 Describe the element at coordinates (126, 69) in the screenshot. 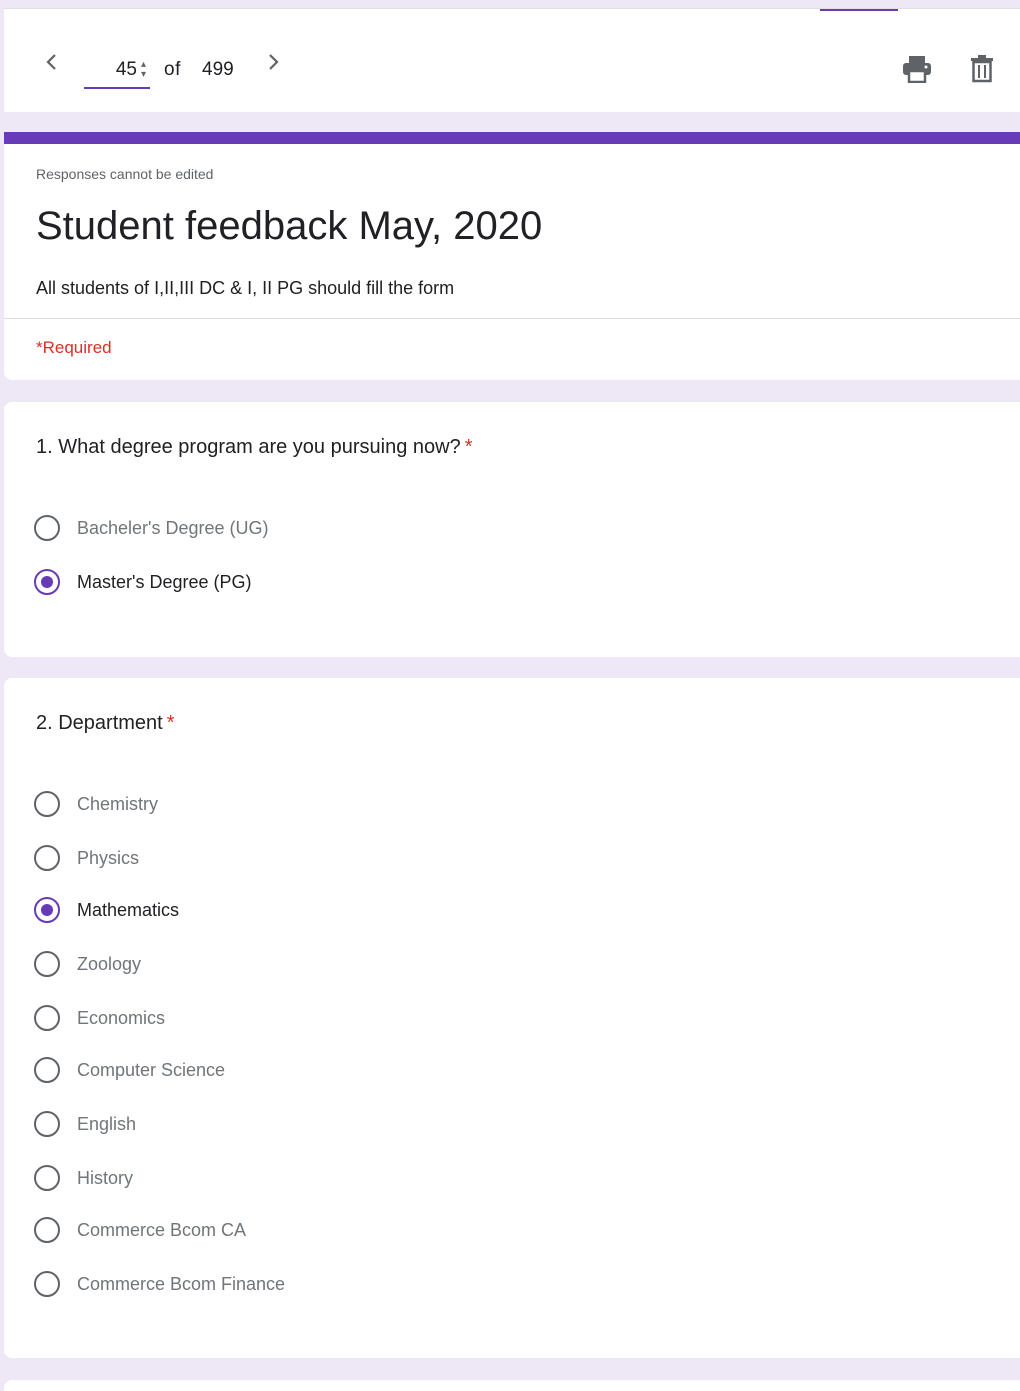

I see `response-number-value: 45` at that location.